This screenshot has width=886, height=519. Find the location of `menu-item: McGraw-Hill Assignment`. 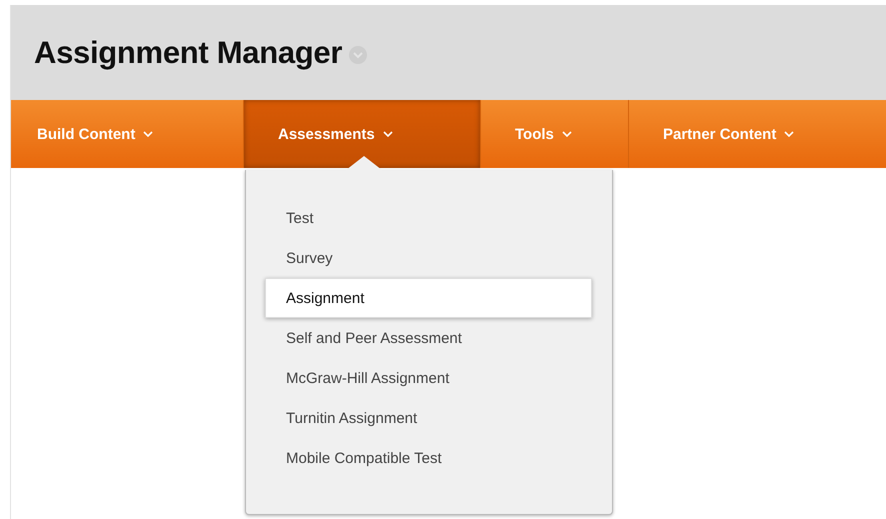

menu-item: McGraw-Hill Assignment is located at coordinates (428, 378).